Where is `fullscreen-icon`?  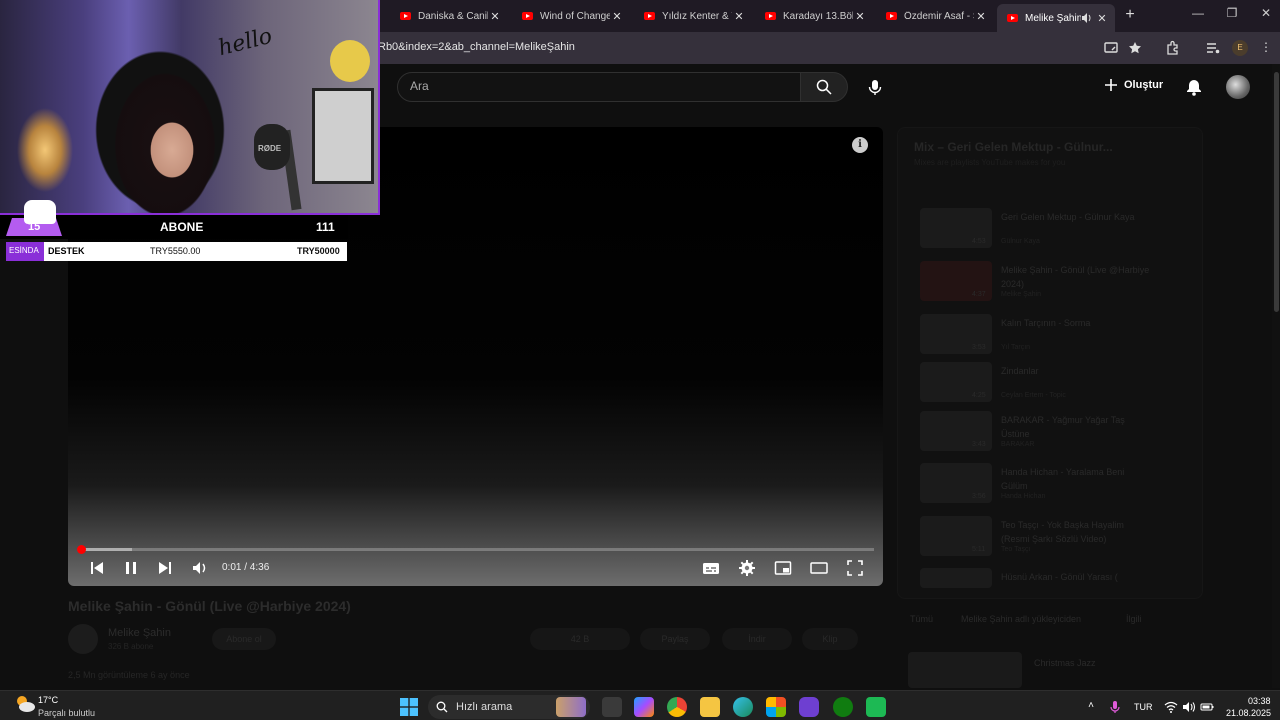 fullscreen-icon is located at coordinates (855, 568).